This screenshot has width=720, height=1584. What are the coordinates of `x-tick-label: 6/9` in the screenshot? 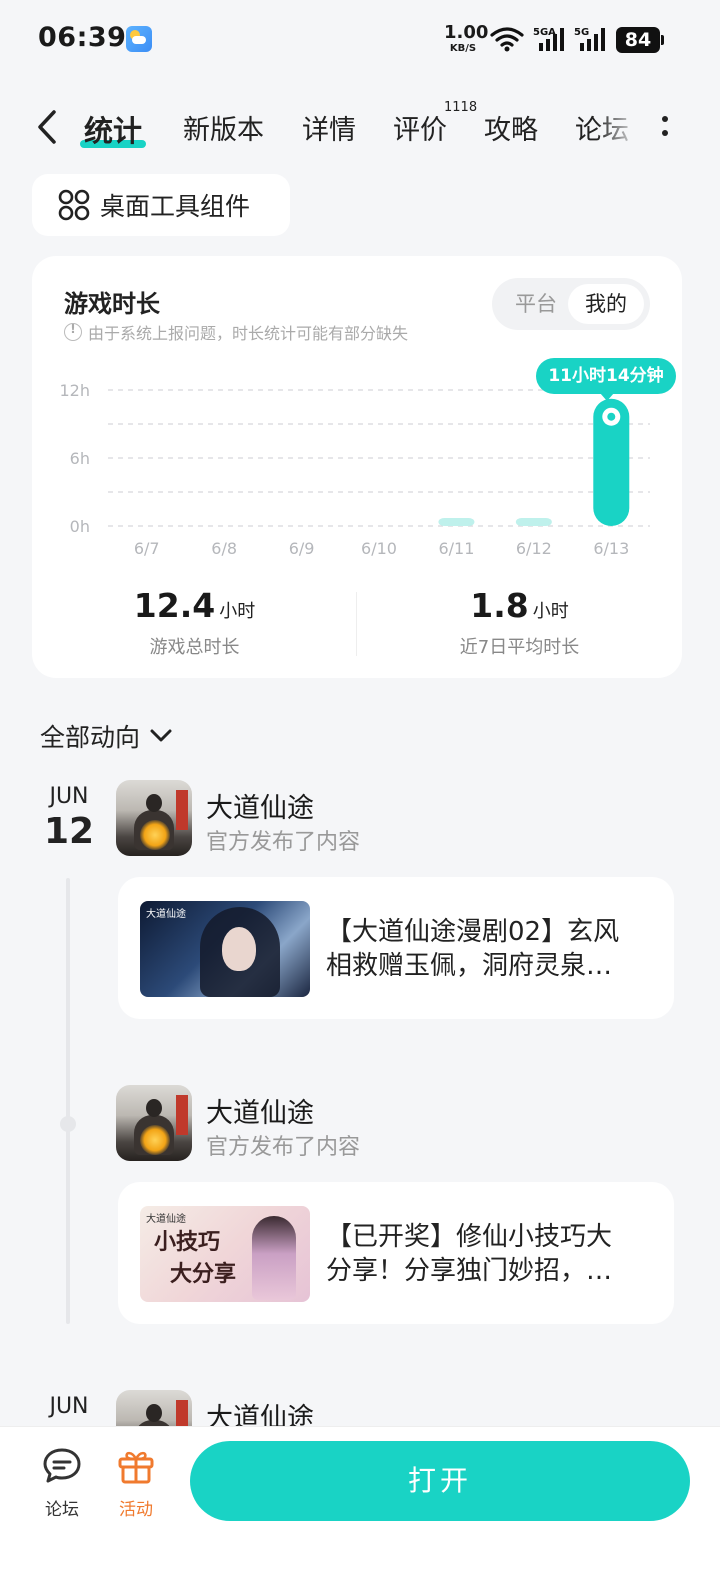 It's located at (302, 548).